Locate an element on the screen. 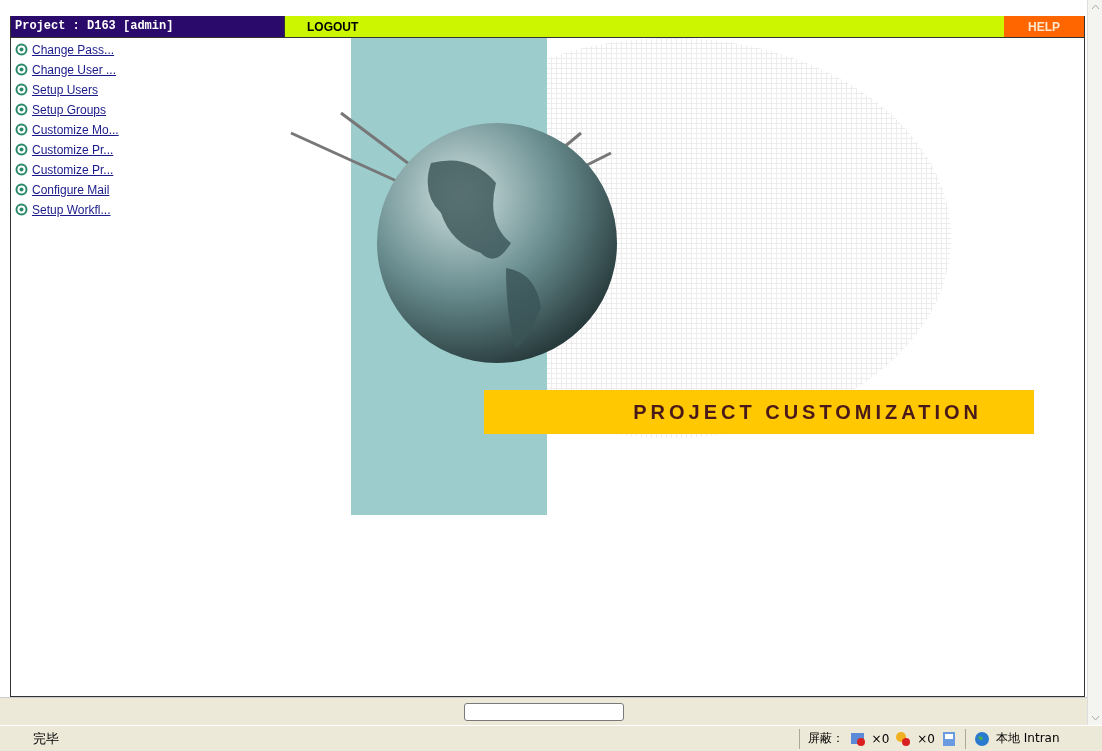 The width and height of the screenshot is (1102, 751). title-banner: PROJECT CUSTOMIZATION is located at coordinates (759, 412).